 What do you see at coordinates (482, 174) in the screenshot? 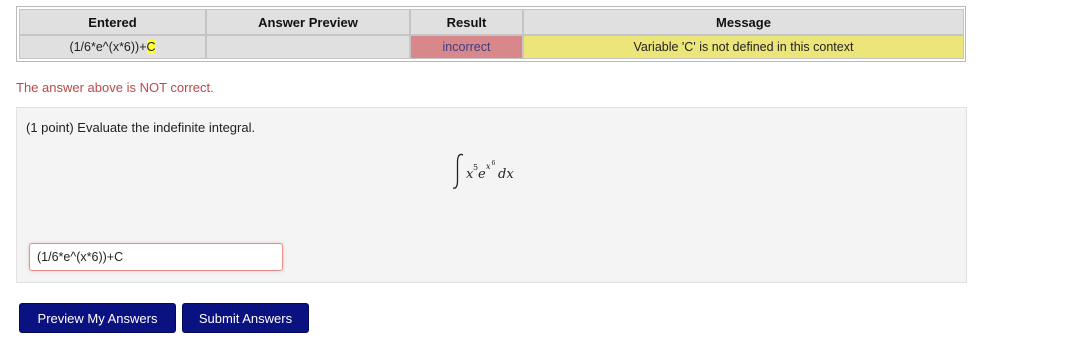
I see `svg-text: e` at bounding box center [482, 174].